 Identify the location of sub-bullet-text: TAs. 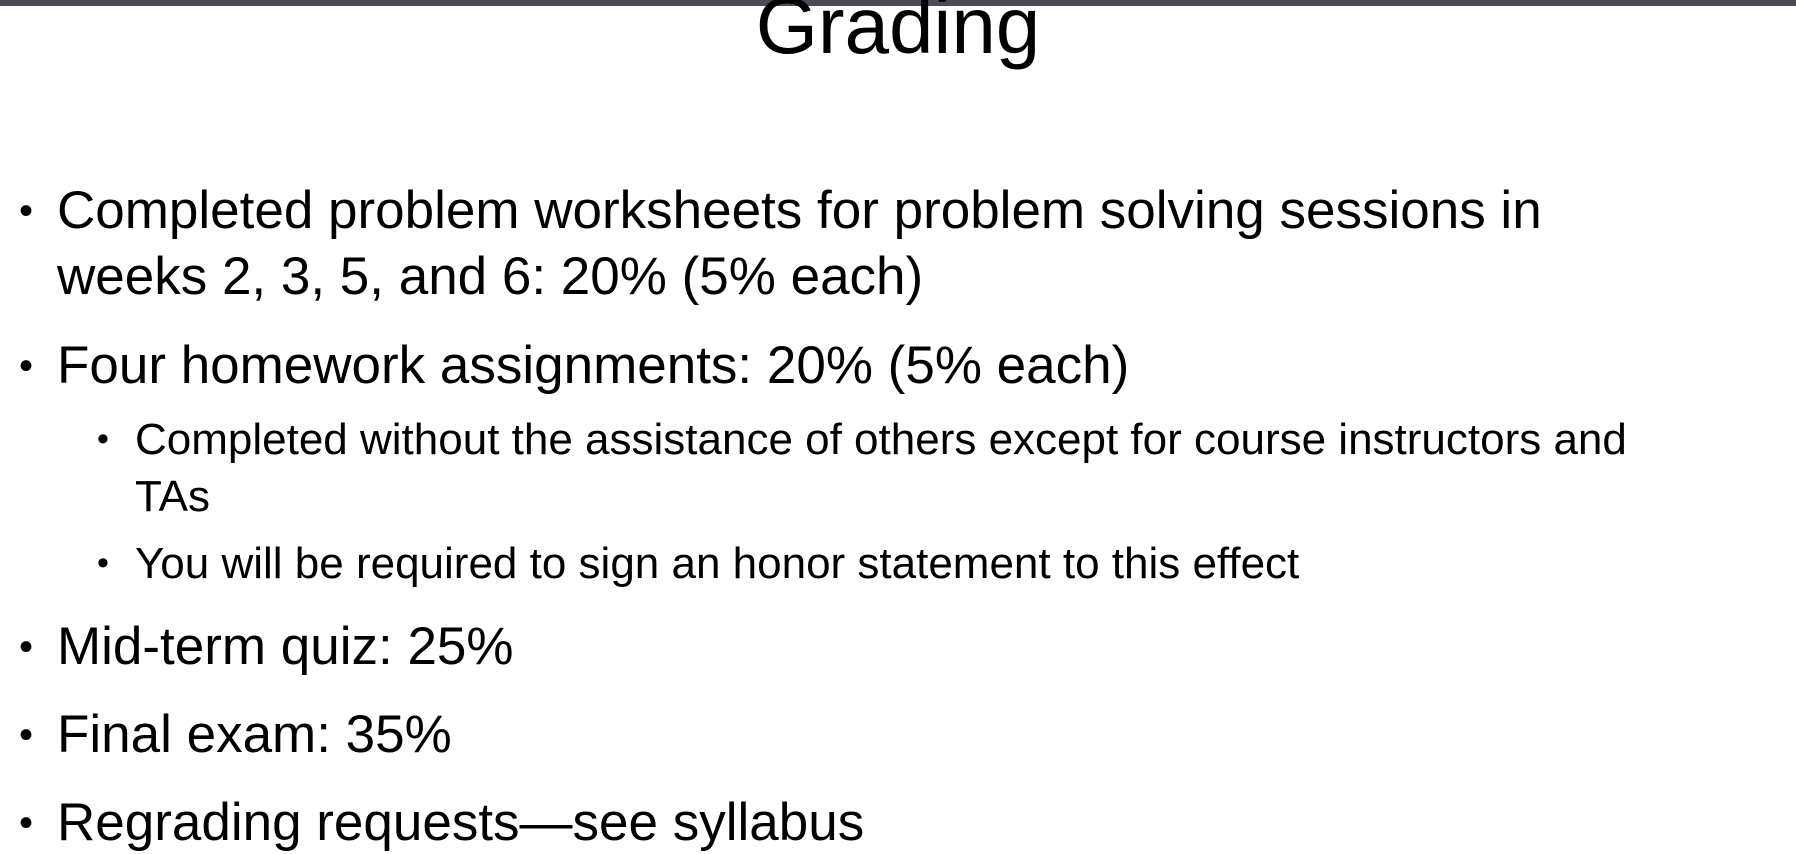
(172, 496).